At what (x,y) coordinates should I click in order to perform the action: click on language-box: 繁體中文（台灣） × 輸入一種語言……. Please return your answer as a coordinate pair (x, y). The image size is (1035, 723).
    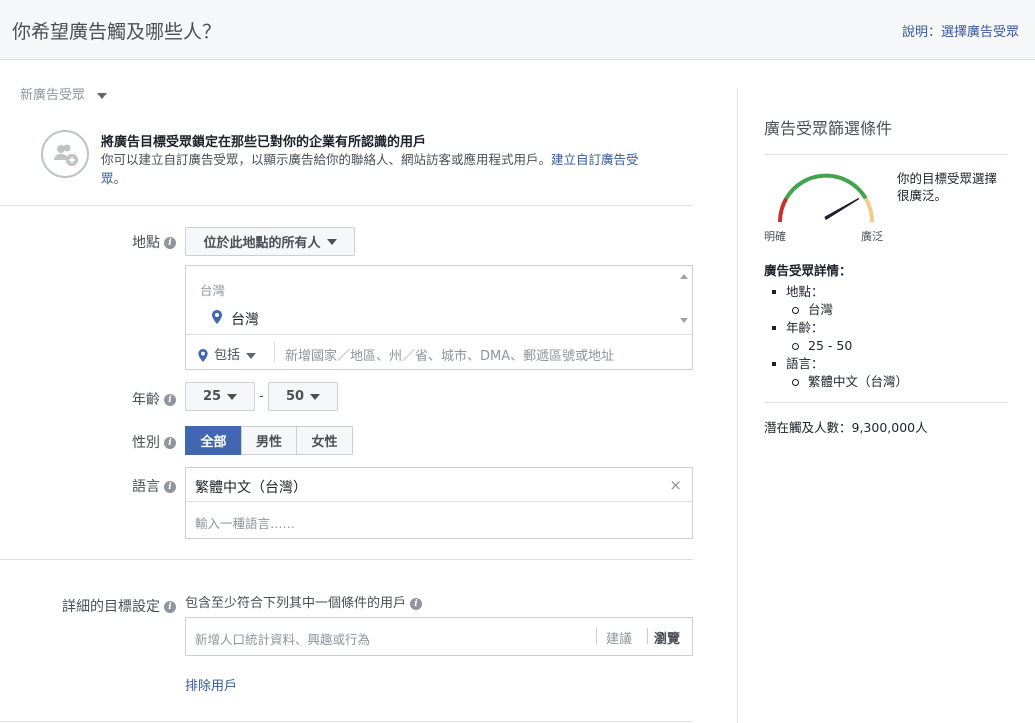
    Looking at the image, I should click on (439, 503).